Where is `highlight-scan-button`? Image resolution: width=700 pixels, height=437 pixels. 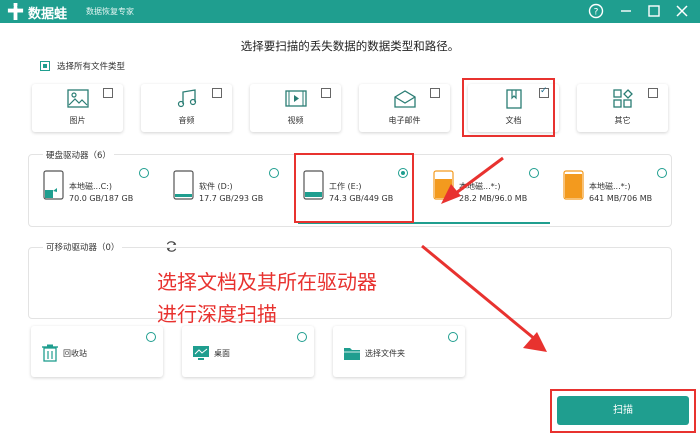 highlight-scan-button is located at coordinates (623, 411).